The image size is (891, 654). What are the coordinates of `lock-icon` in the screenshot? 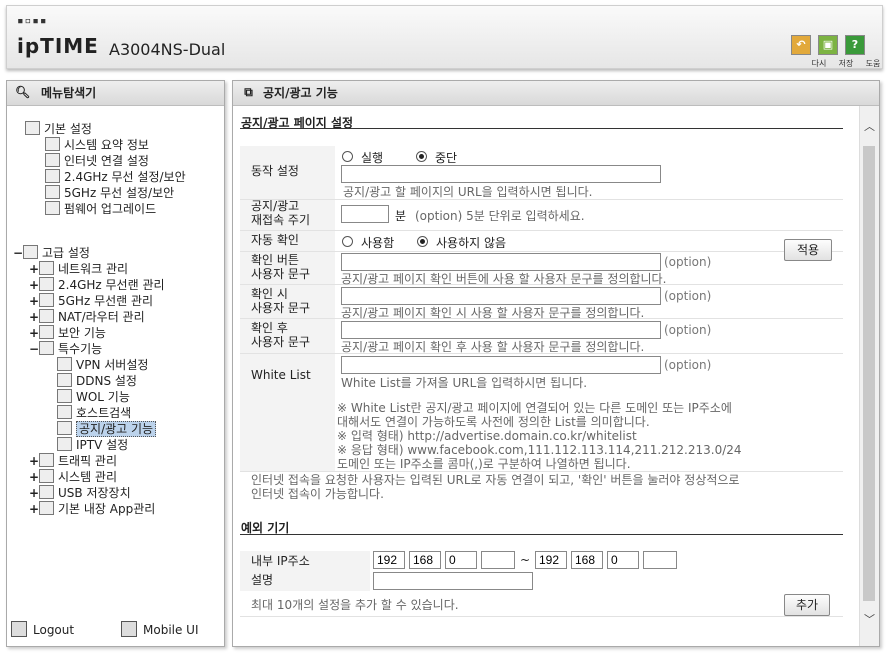 It's located at (46, 332).